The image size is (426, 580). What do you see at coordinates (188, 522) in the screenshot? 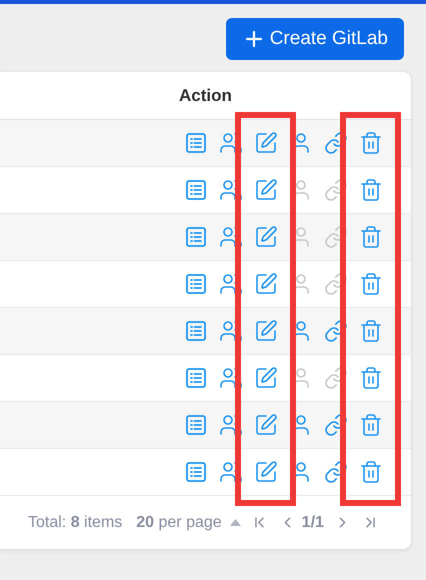
I see `page-size-select: 20 per page` at bounding box center [188, 522].